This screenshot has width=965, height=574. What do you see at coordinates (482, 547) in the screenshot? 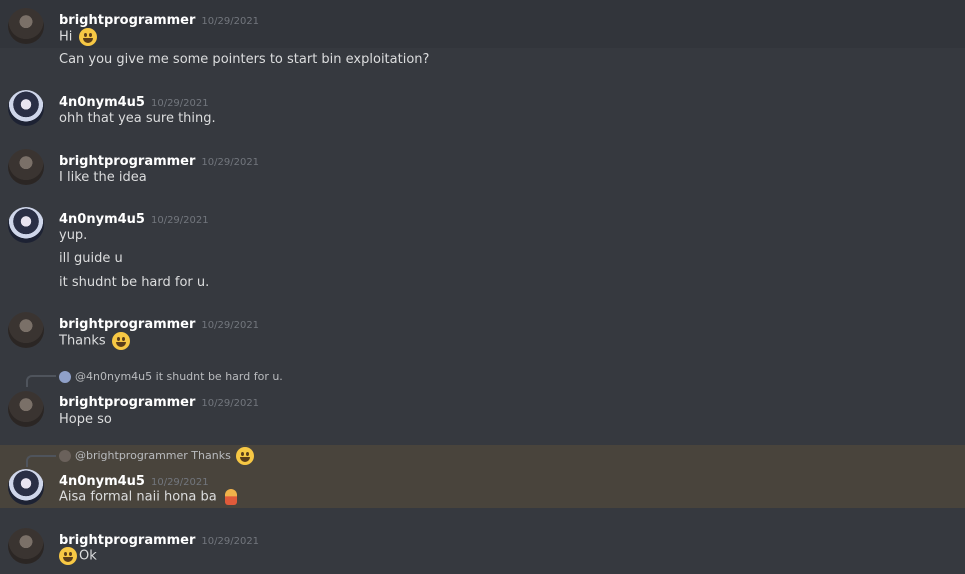
I see `message-group: brightprogrammer 10/29/2021 Ok` at bounding box center [482, 547].